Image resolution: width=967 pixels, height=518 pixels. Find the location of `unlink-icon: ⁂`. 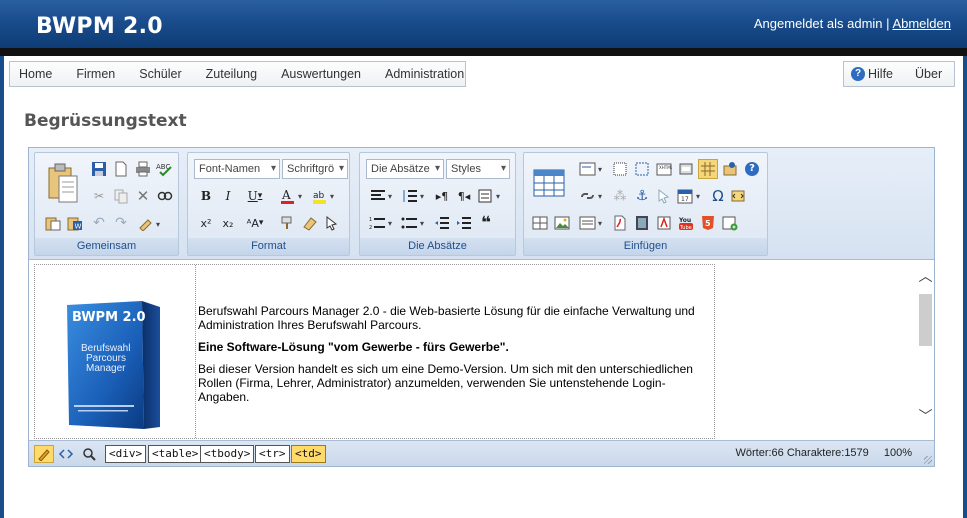

unlink-icon: ⁂ is located at coordinates (620, 196).